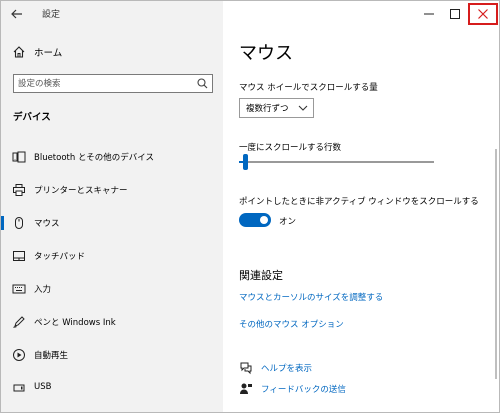  What do you see at coordinates (496, 264) in the screenshot?
I see `scrollbar` at bounding box center [496, 264].